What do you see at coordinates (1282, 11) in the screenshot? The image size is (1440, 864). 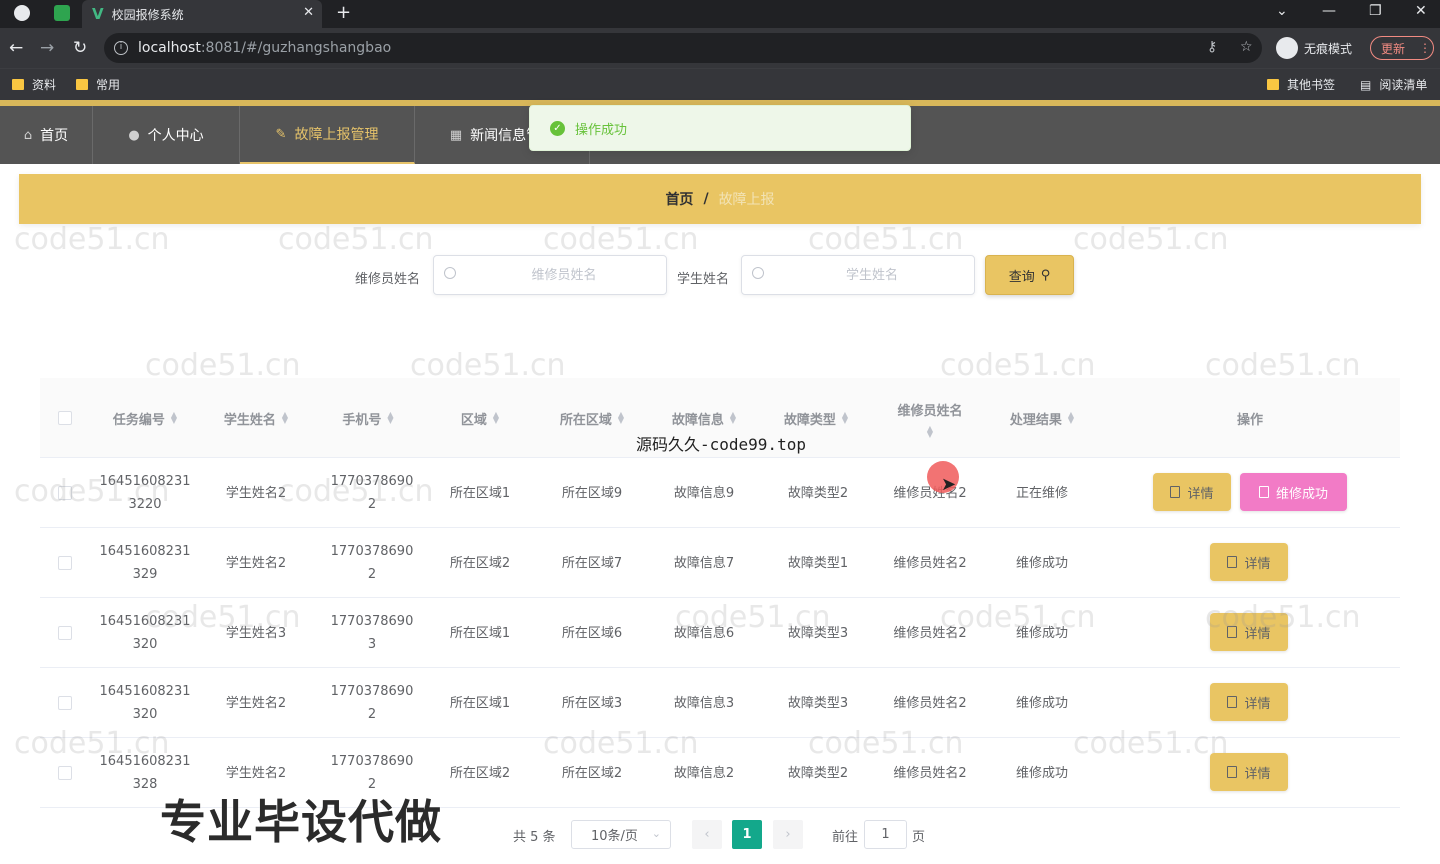 I see `tab-search-icon: ⌄` at bounding box center [1282, 11].